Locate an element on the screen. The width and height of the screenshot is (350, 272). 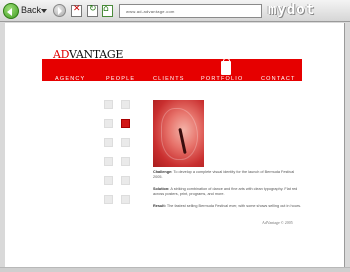
copyright-credit: AdVantage © 2005 is located at coordinates (277, 222).